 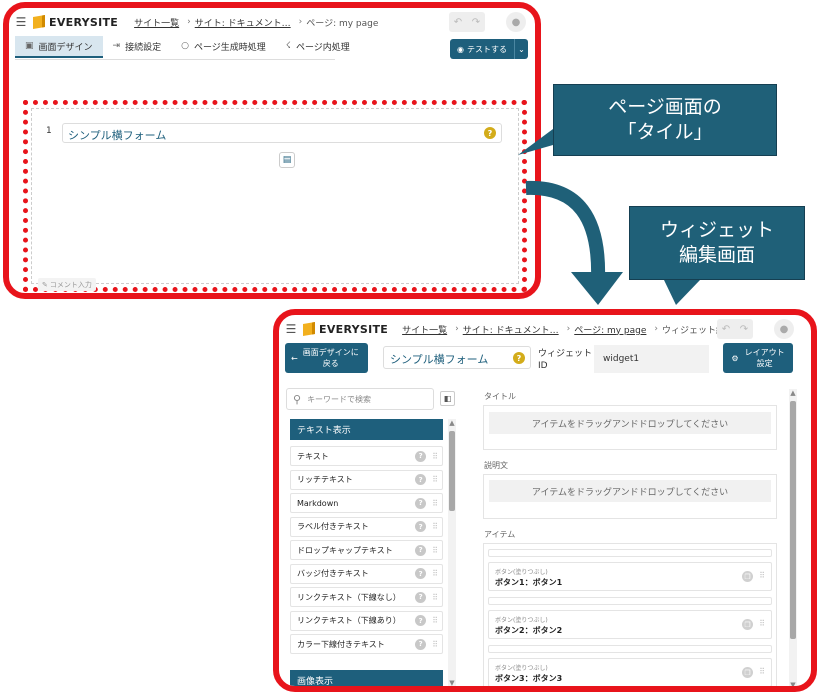 What do you see at coordinates (366, 573) in the screenshot?
I see `widget-item-badge-text: バッジ付きテキスト? ⠿` at bounding box center [366, 573].